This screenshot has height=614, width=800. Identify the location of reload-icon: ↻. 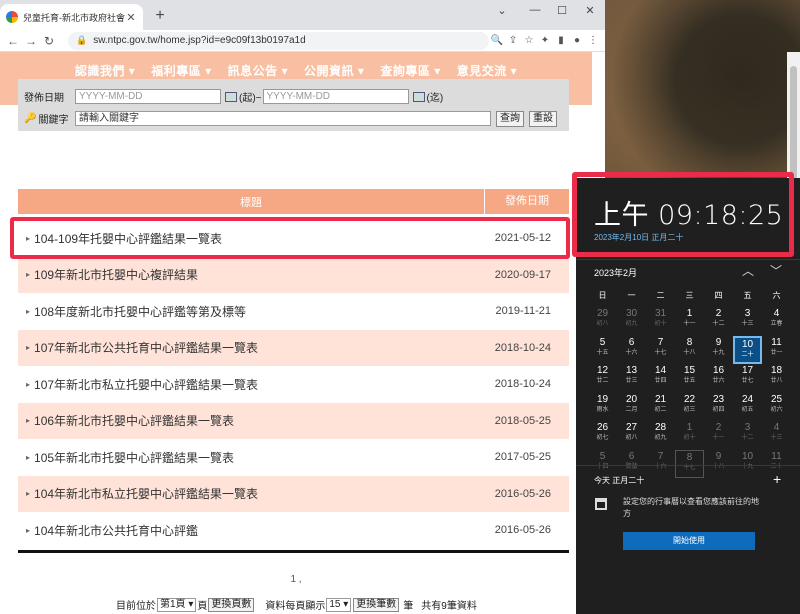
(49, 41).